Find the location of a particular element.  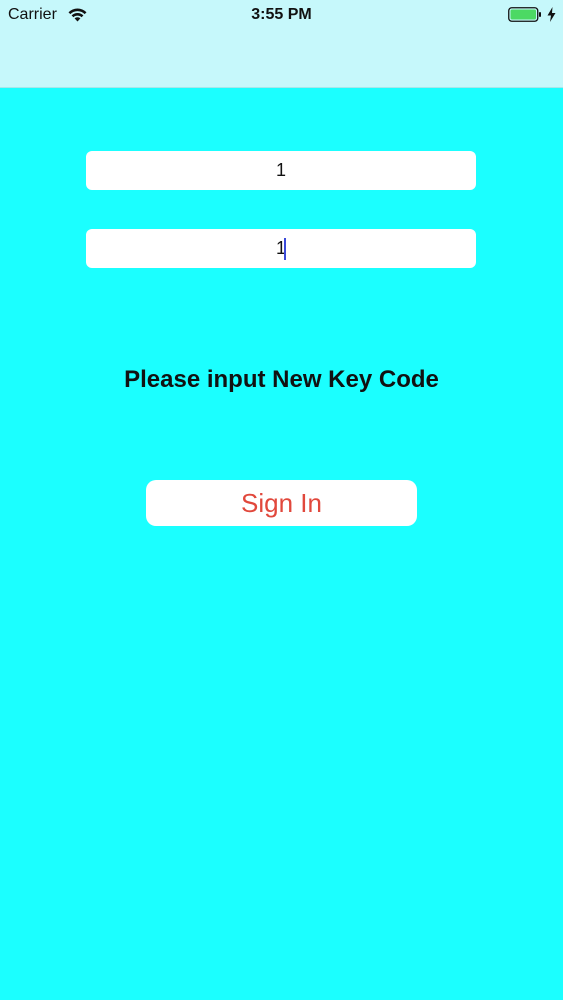

key-code-prompt: Please input New Key Code is located at coordinates (281, 379).